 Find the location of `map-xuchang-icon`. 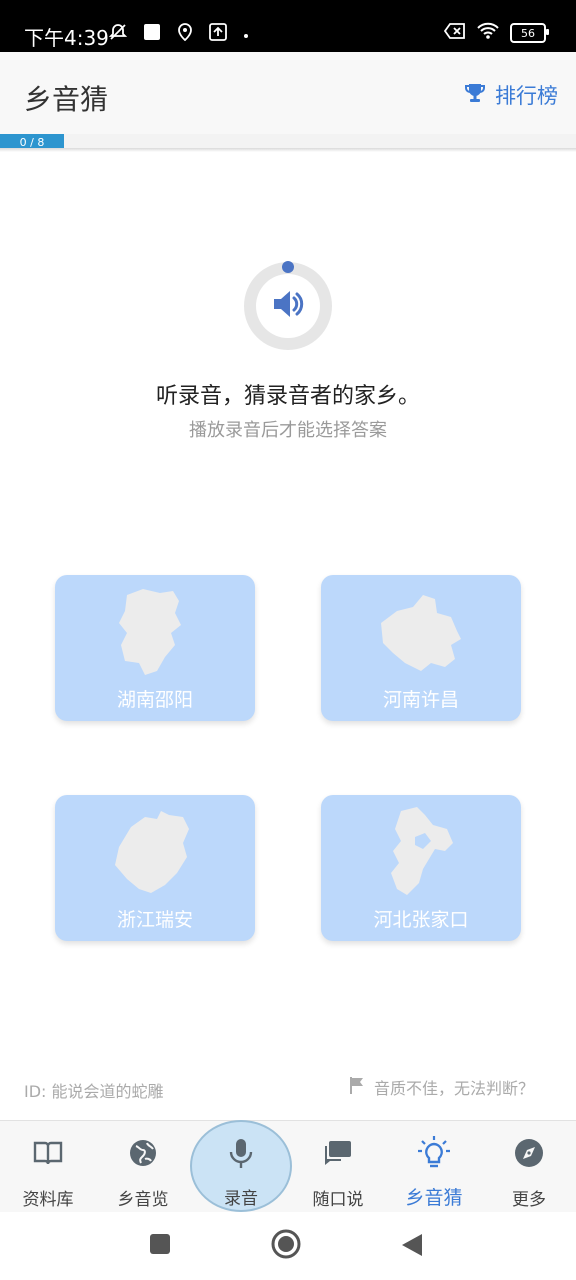

map-xuchang-icon is located at coordinates (421, 633).